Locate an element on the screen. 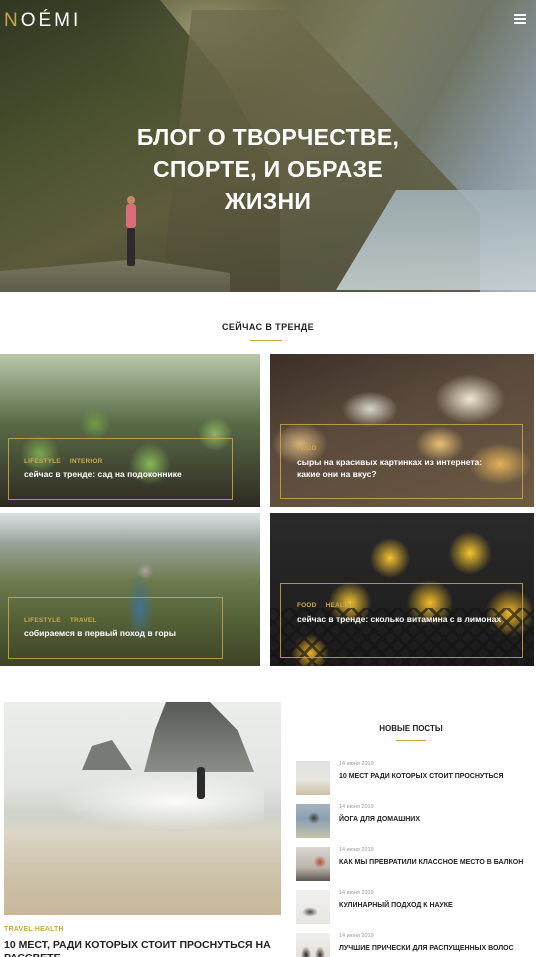 The width and height of the screenshot is (536, 957). category-interior: INTERIOR is located at coordinates (86, 461).